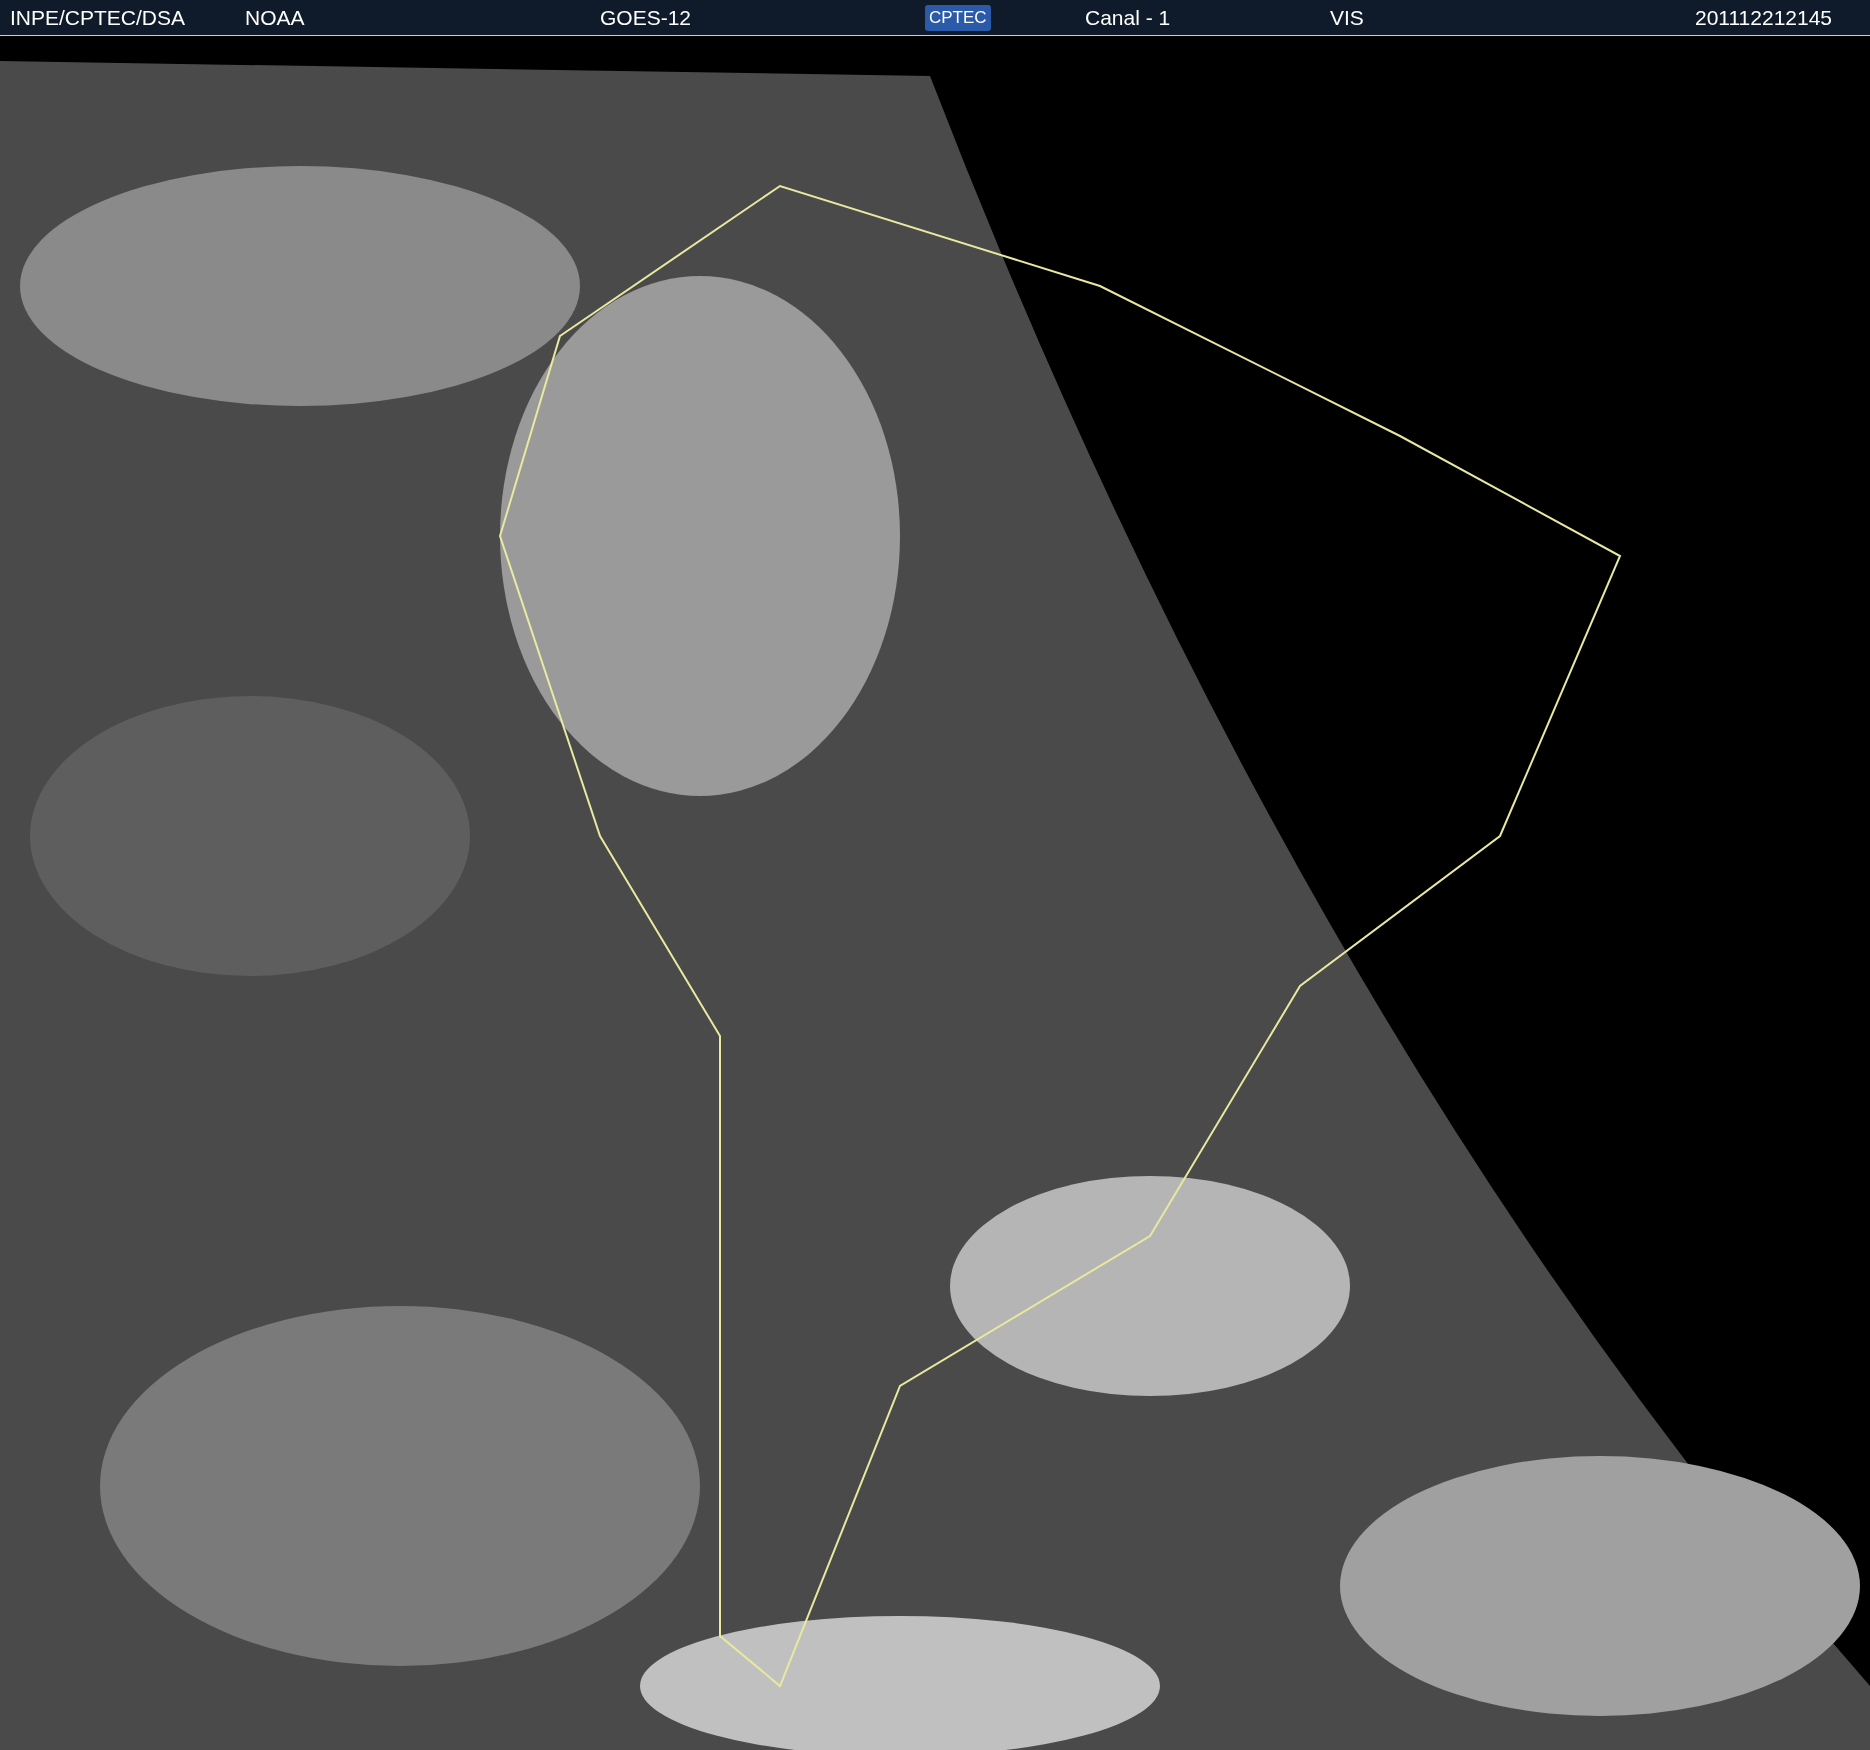  I want to click on header-label: NOAA, so click(275, 17).